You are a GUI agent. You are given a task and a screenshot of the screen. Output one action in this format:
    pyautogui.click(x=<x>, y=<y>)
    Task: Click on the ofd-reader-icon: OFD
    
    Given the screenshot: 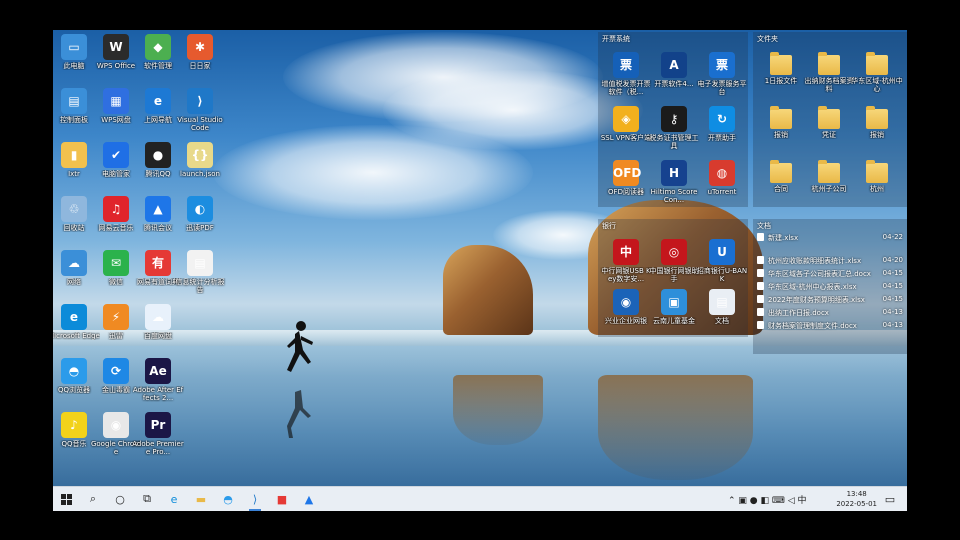 What is the action you would take?
    pyautogui.click(x=627, y=173)
    